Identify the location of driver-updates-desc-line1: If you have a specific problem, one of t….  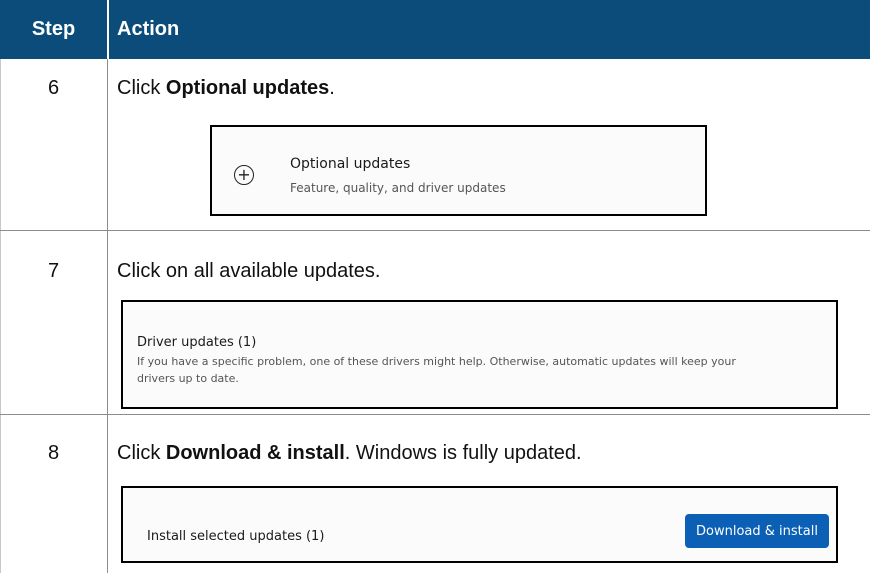
(436, 361).